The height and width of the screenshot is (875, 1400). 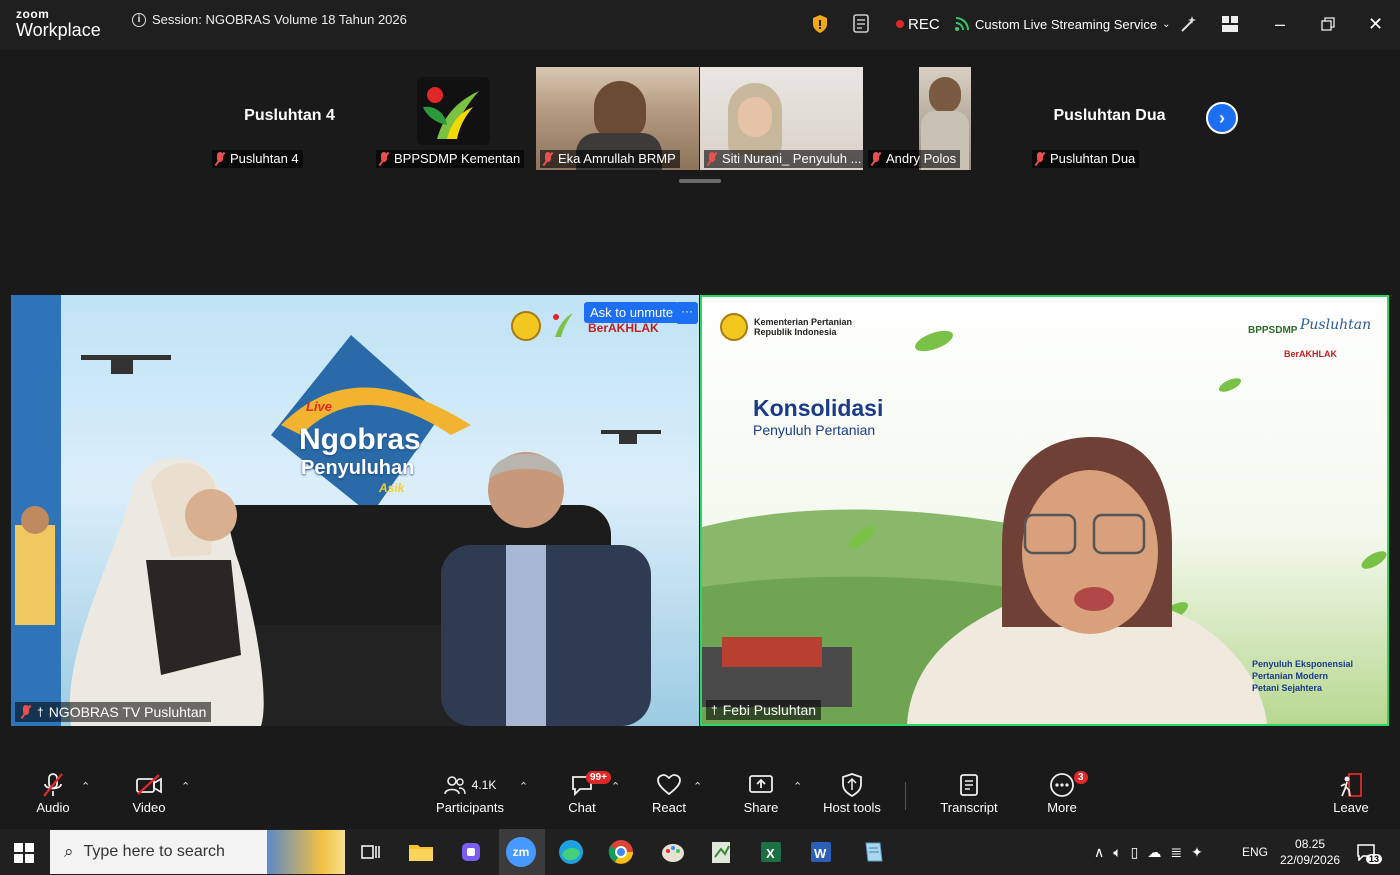 What do you see at coordinates (615, 786) in the screenshot?
I see `chat-options-caret-icon: ⌃` at bounding box center [615, 786].